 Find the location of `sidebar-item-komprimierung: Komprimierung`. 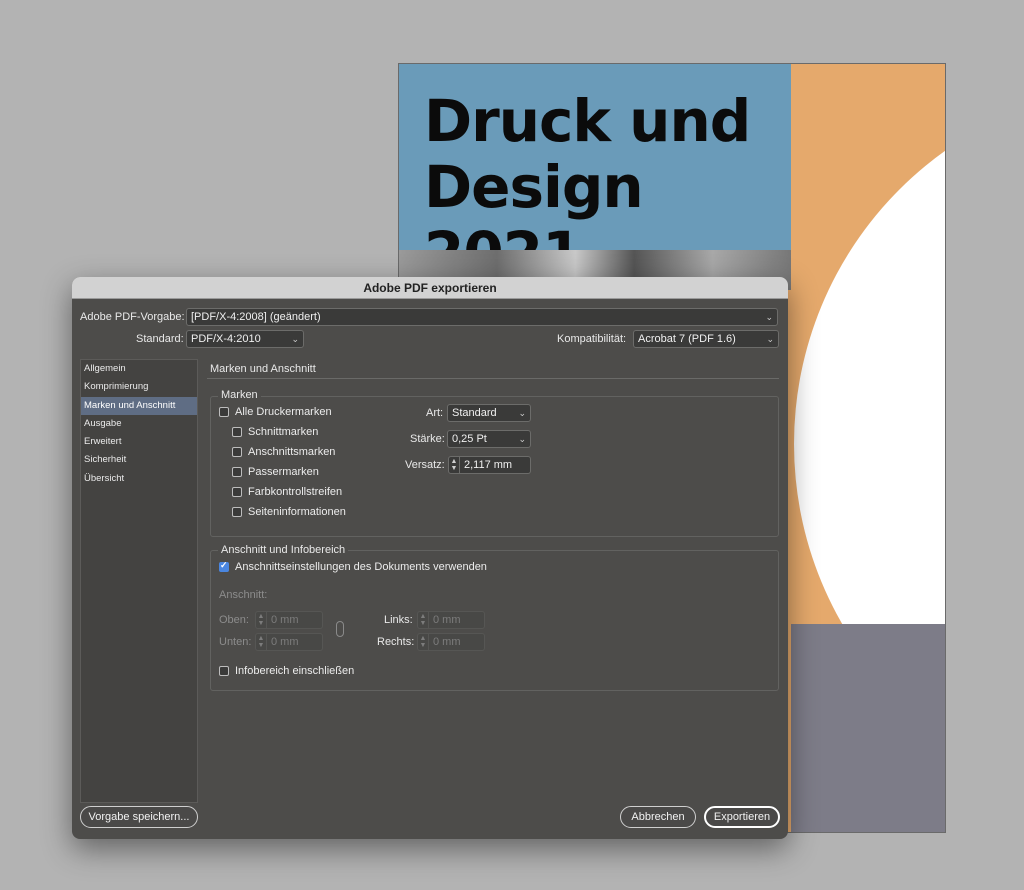

sidebar-item-komprimierung: Komprimierung is located at coordinates (139, 387).